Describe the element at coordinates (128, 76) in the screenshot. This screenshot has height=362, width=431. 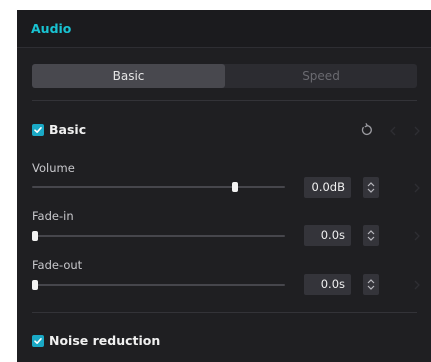
I see `tab-basic: Basic` at that location.